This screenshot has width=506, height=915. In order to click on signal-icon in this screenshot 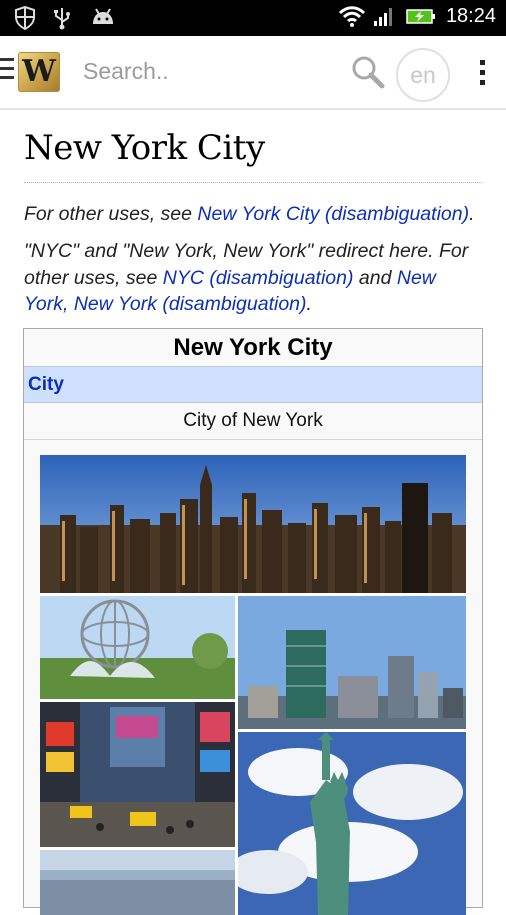, I will do `click(384, 16)`.